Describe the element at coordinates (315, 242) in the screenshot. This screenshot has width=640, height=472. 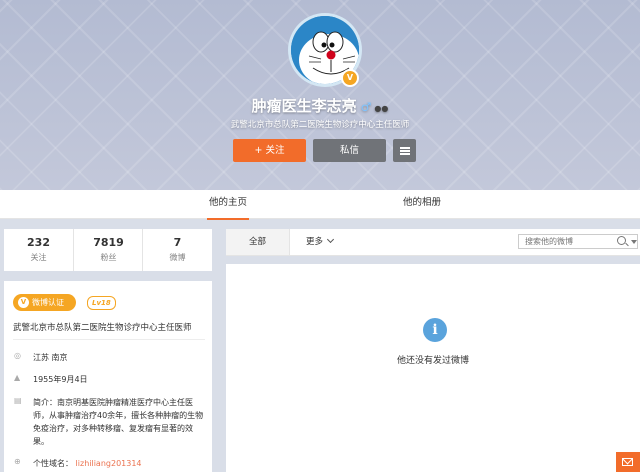
I see `filter-more-label: 更多` at that location.